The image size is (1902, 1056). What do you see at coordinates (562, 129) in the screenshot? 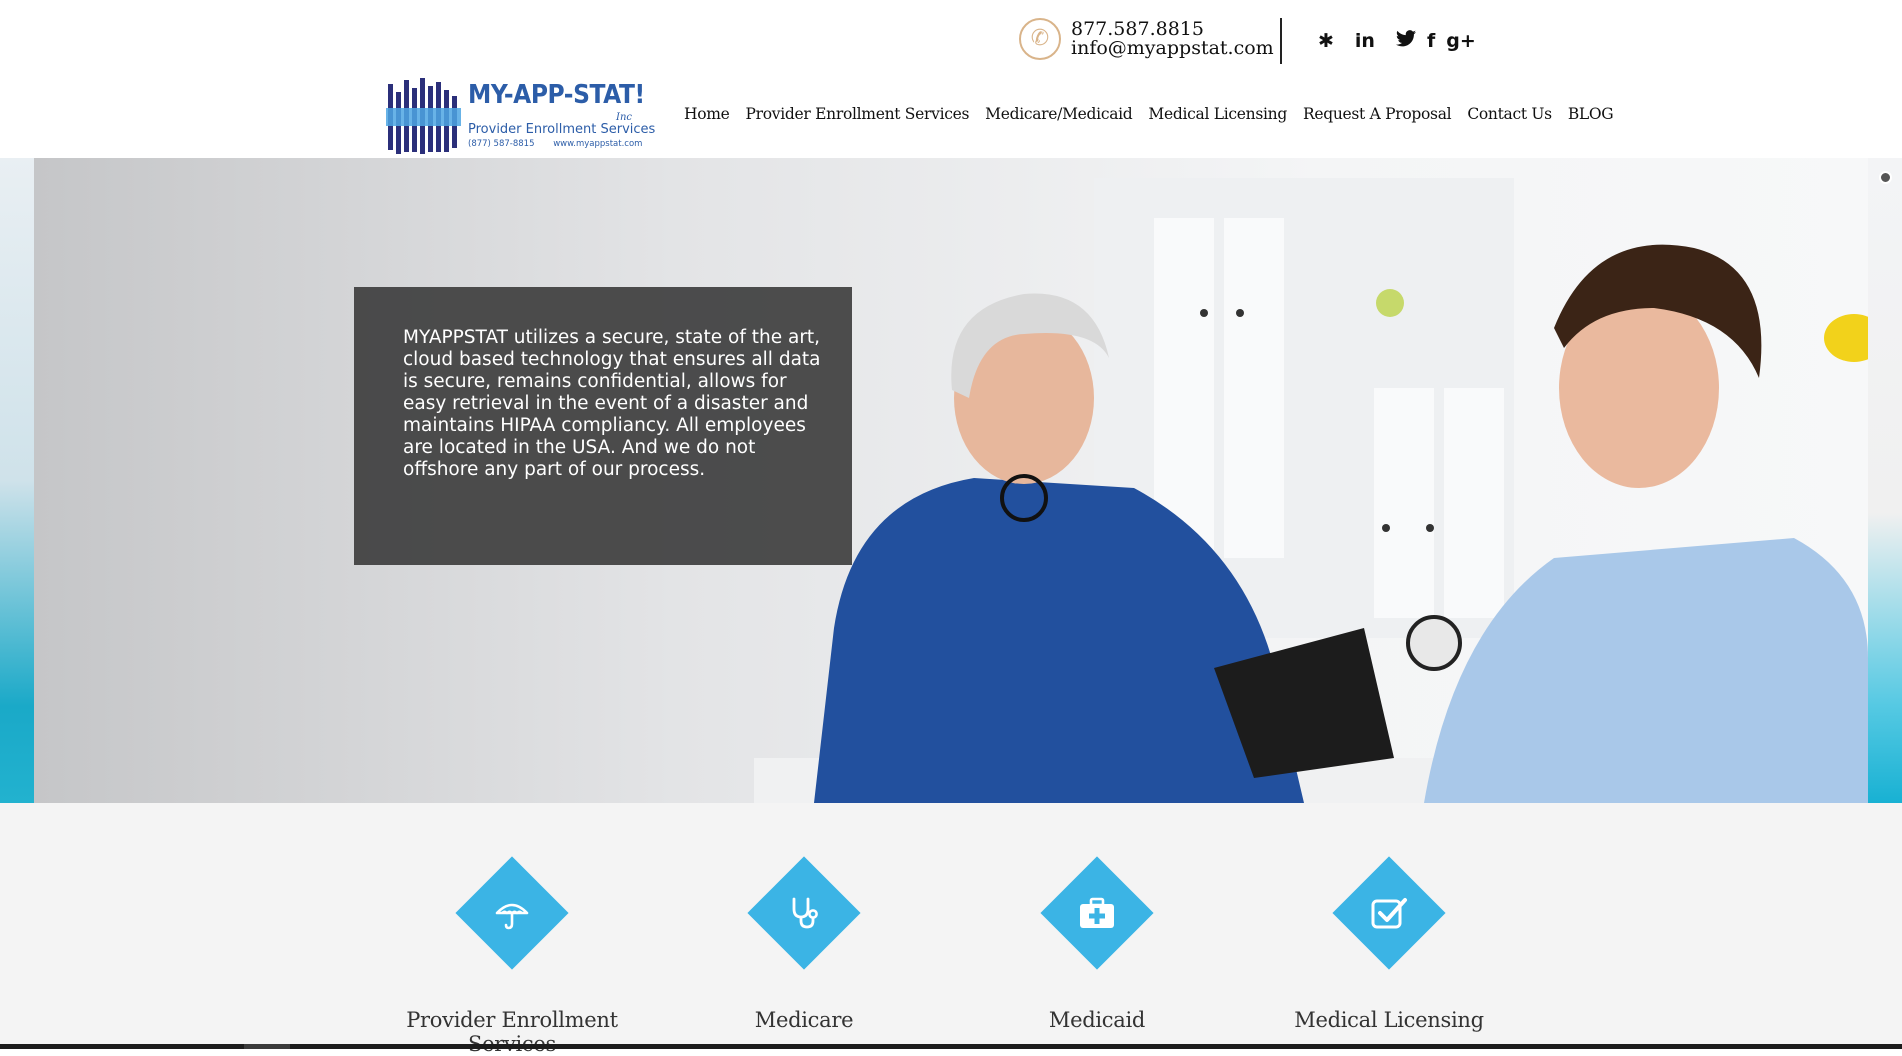
I see `logo-subtitle: Provider Enrollment Services` at bounding box center [562, 129].